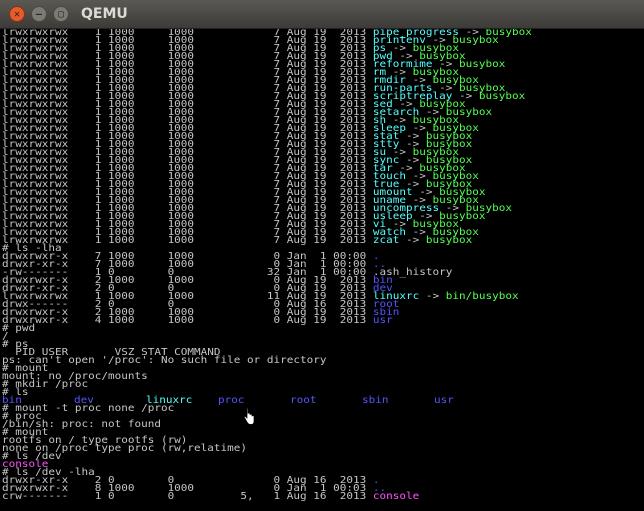 This screenshot has width=644, height=511. What do you see at coordinates (396, 496) in the screenshot?
I see `terminal-entry: console` at bounding box center [396, 496].